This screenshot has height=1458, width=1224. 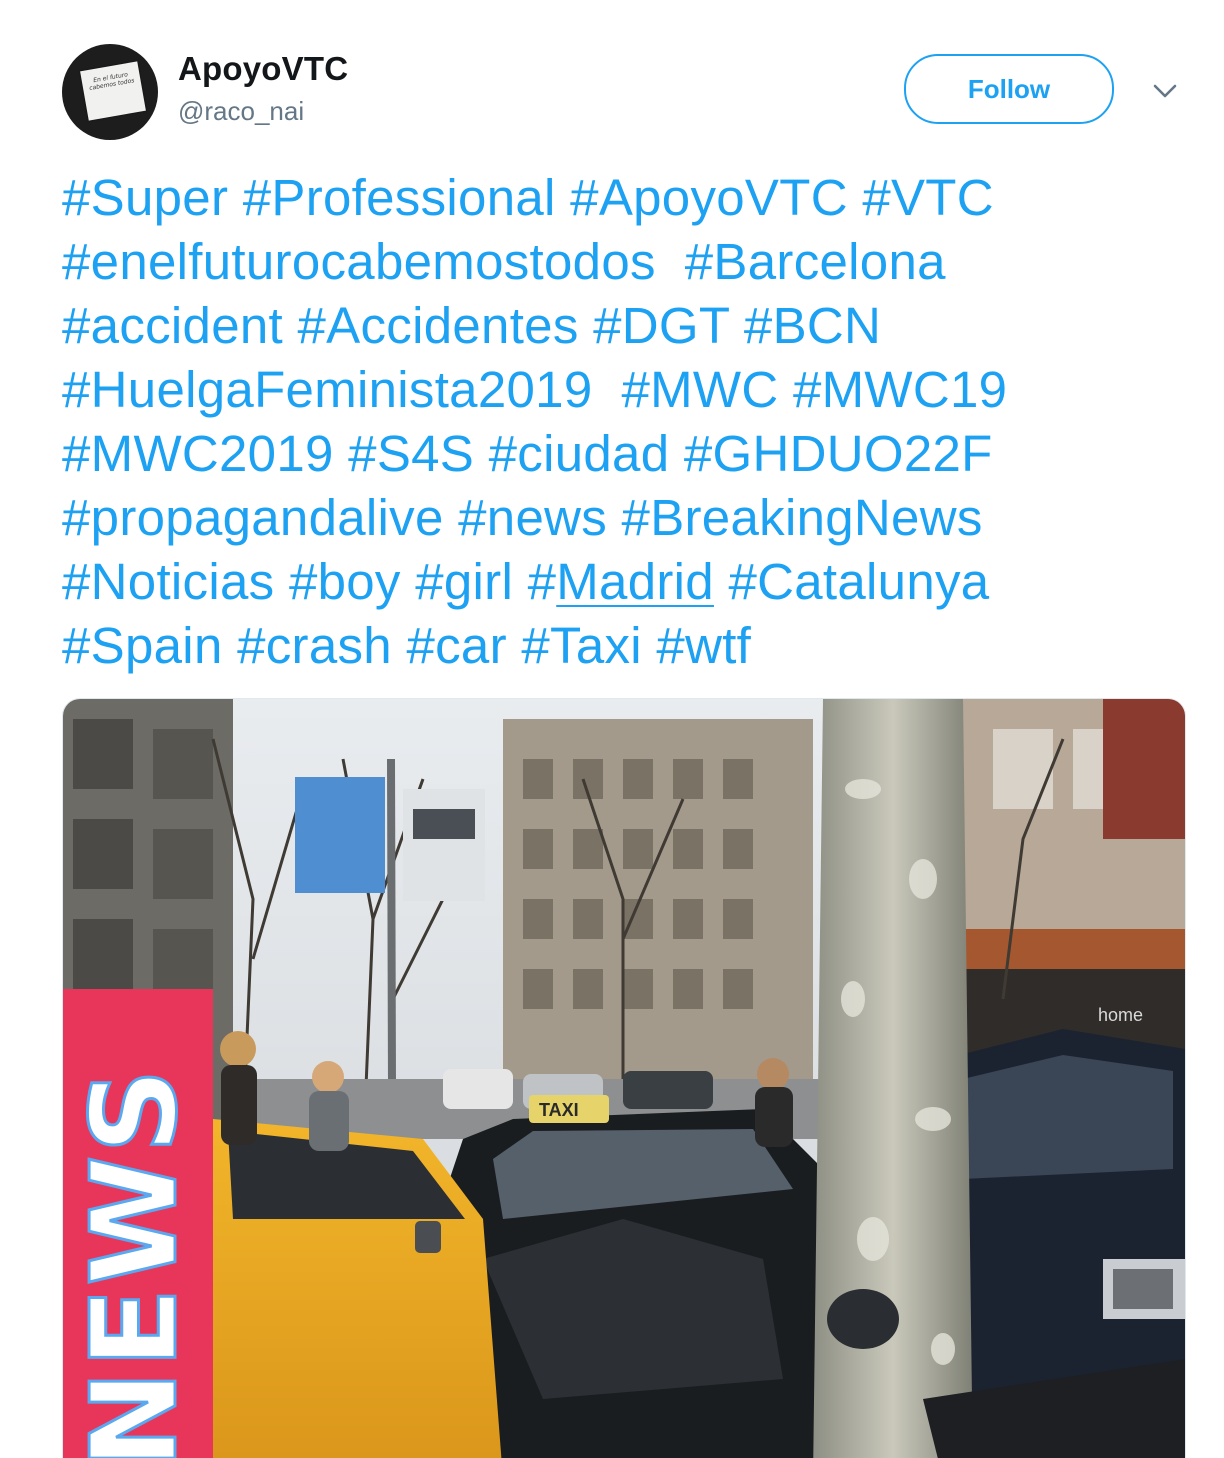 I want to click on hashtag-symbol: #, so click(x=542, y=581).